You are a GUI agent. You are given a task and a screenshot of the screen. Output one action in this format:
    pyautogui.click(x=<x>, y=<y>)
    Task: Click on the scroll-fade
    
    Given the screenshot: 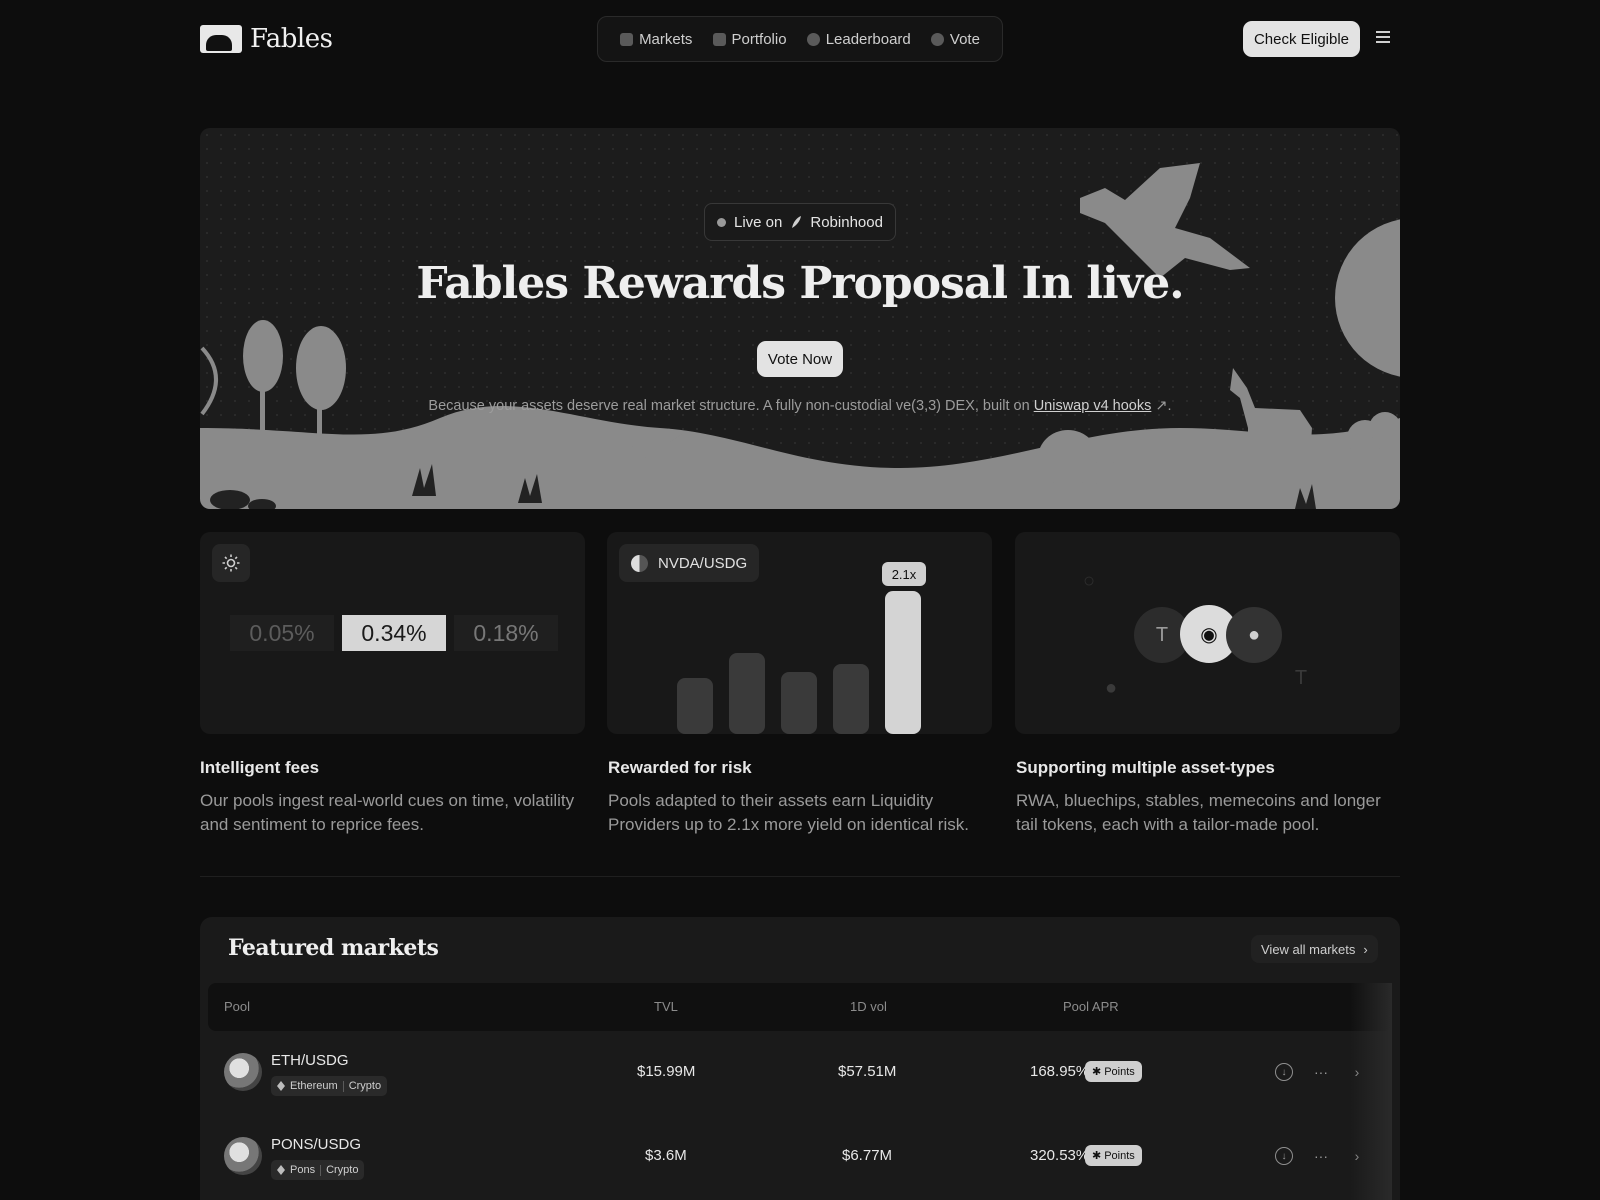 What is the action you would take?
    pyautogui.click(x=1371, y=1091)
    